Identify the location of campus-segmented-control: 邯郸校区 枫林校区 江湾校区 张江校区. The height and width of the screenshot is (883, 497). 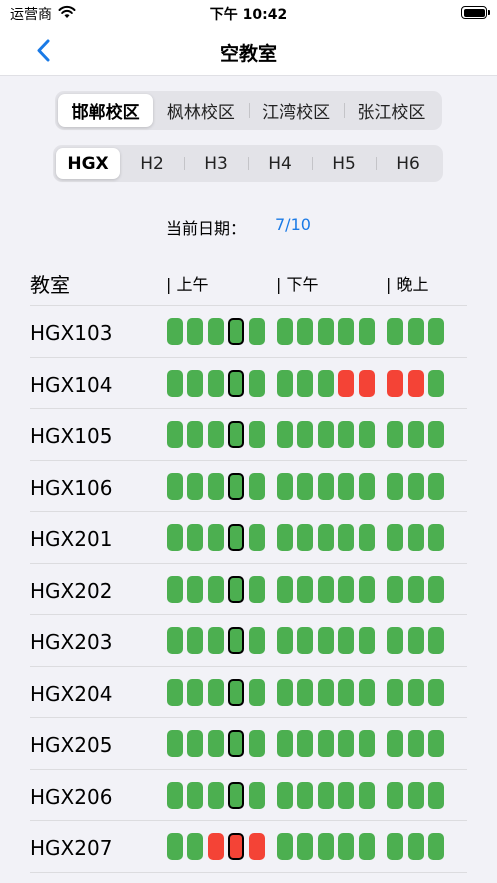
(248, 110).